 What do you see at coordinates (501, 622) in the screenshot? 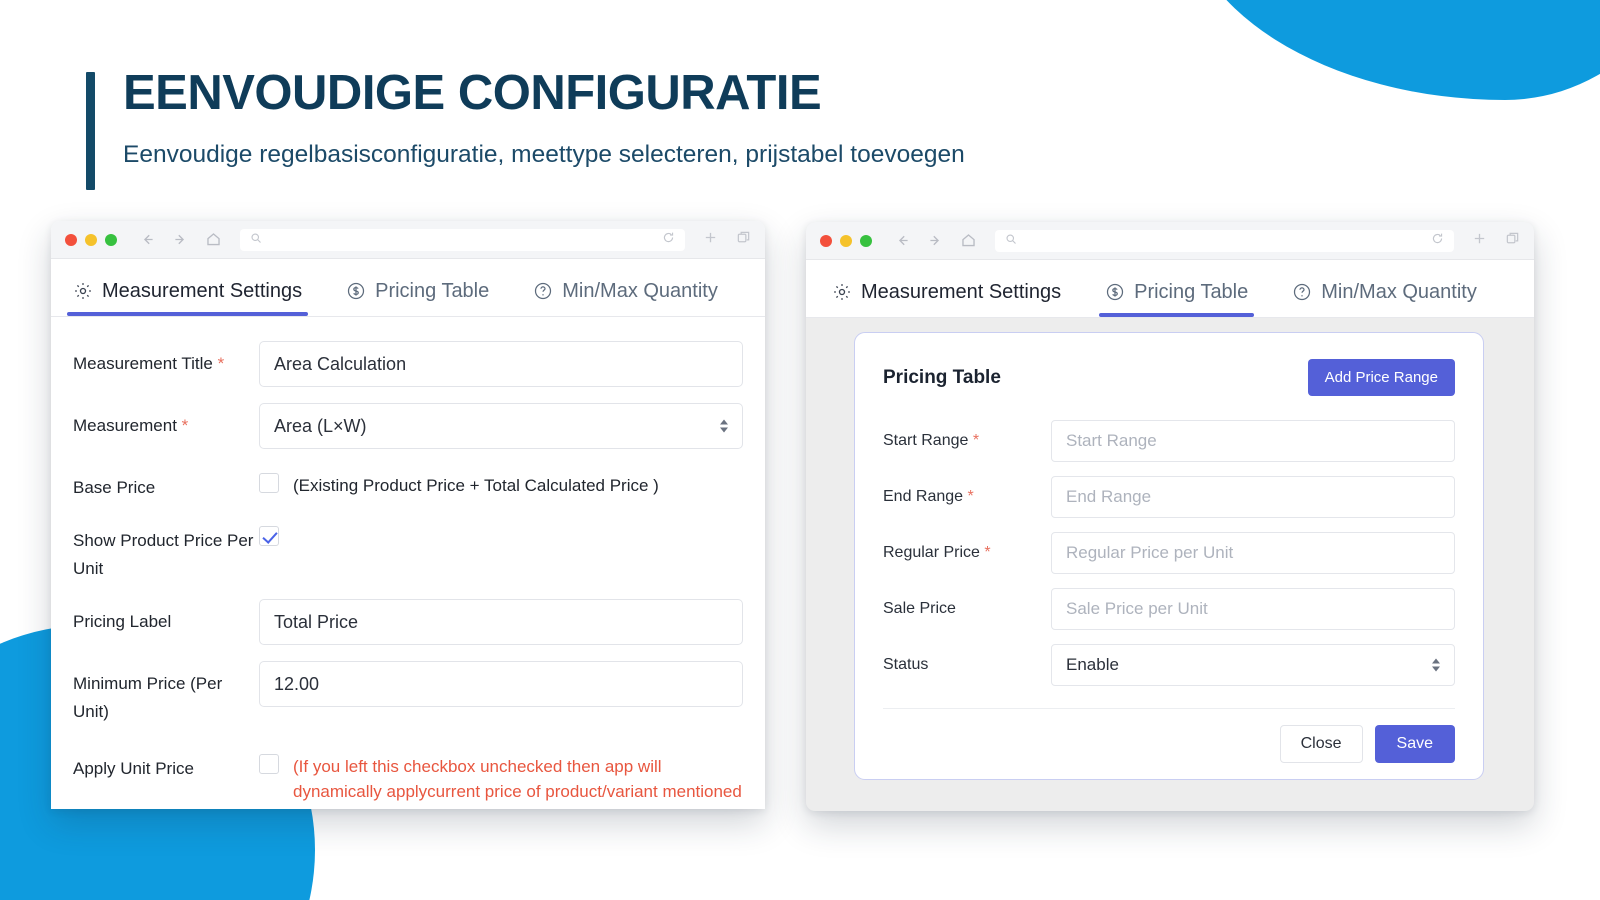
I see `pricing-label-input` at bounding box center [501, 622].